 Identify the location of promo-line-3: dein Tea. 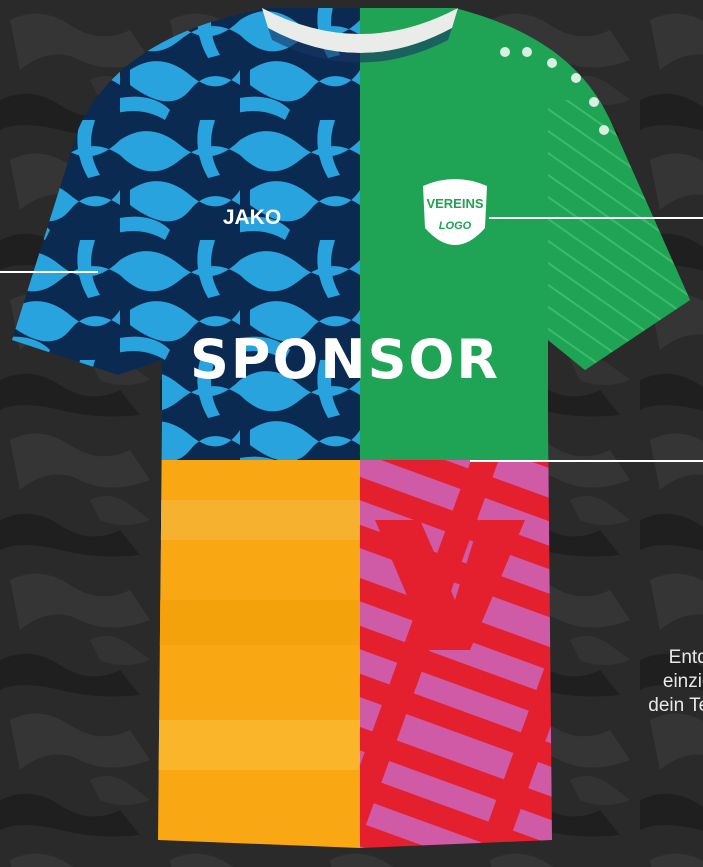
(675, 705).